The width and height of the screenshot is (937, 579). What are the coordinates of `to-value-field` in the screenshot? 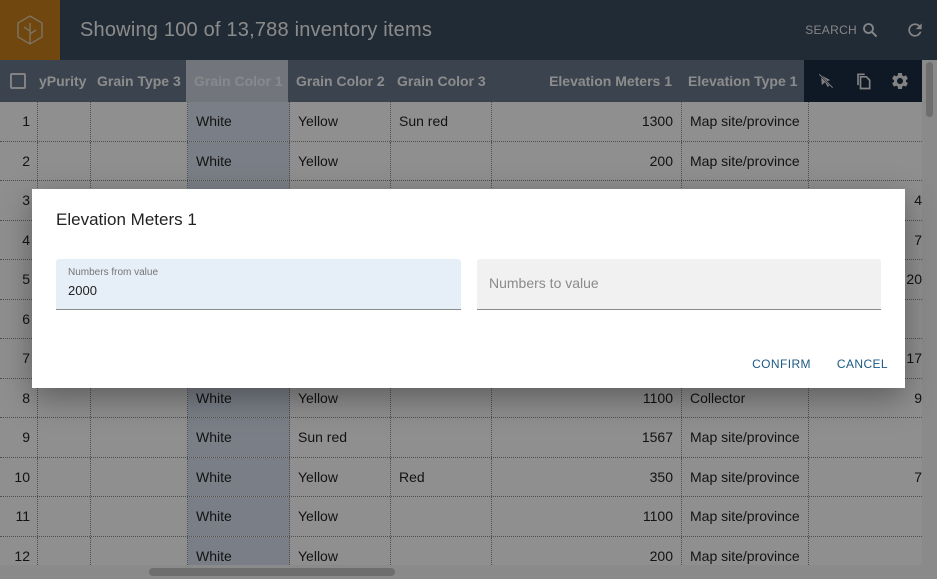 It's located at (679, 284).